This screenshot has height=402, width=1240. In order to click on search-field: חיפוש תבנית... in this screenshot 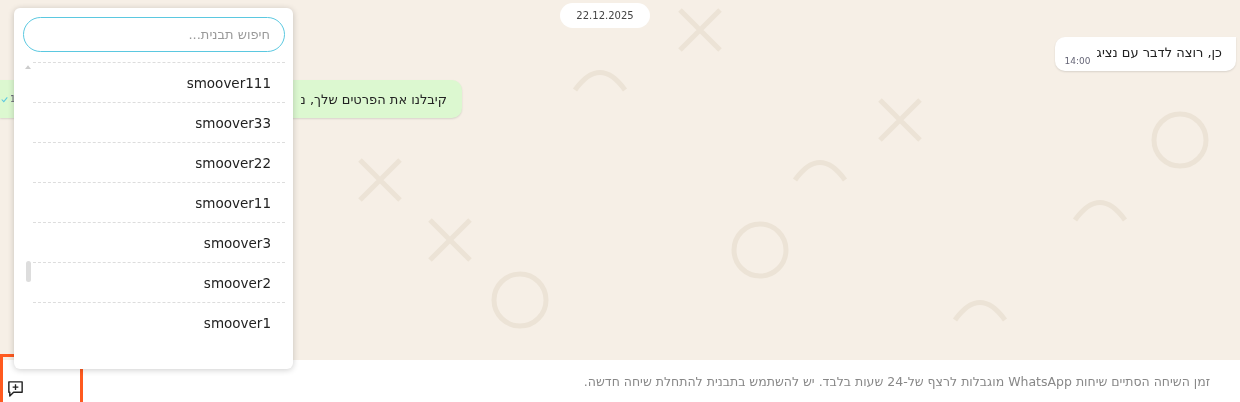, I will do `click(154, 34)`.